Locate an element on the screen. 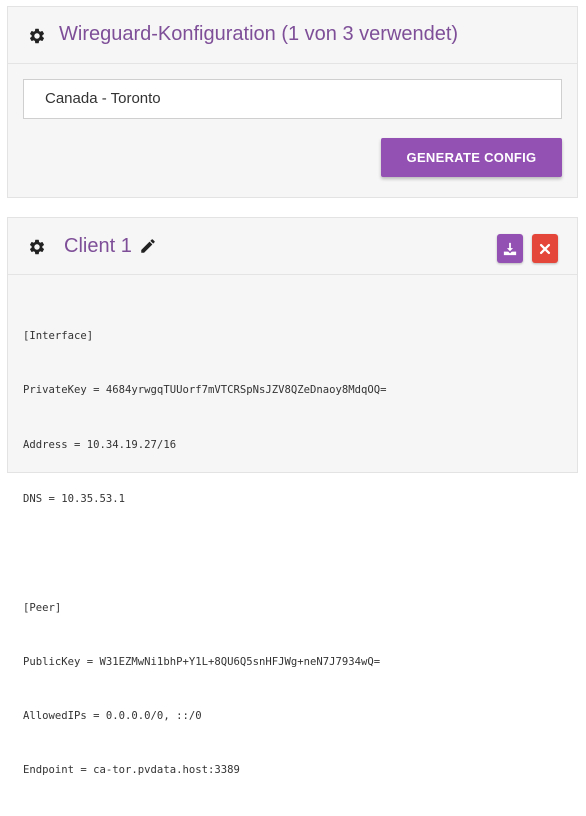 This screenshot has width=586, height=816. delete-button is located at coordinates (545, 248).